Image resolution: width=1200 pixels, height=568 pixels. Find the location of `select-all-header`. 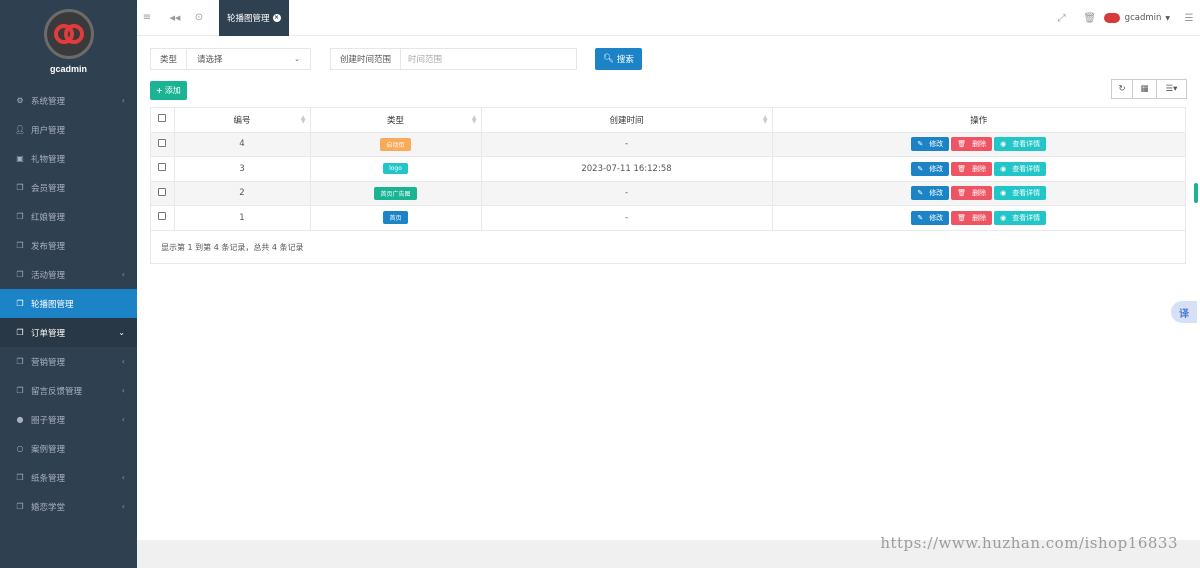

select-all-header is located at coordinates (163, 120).